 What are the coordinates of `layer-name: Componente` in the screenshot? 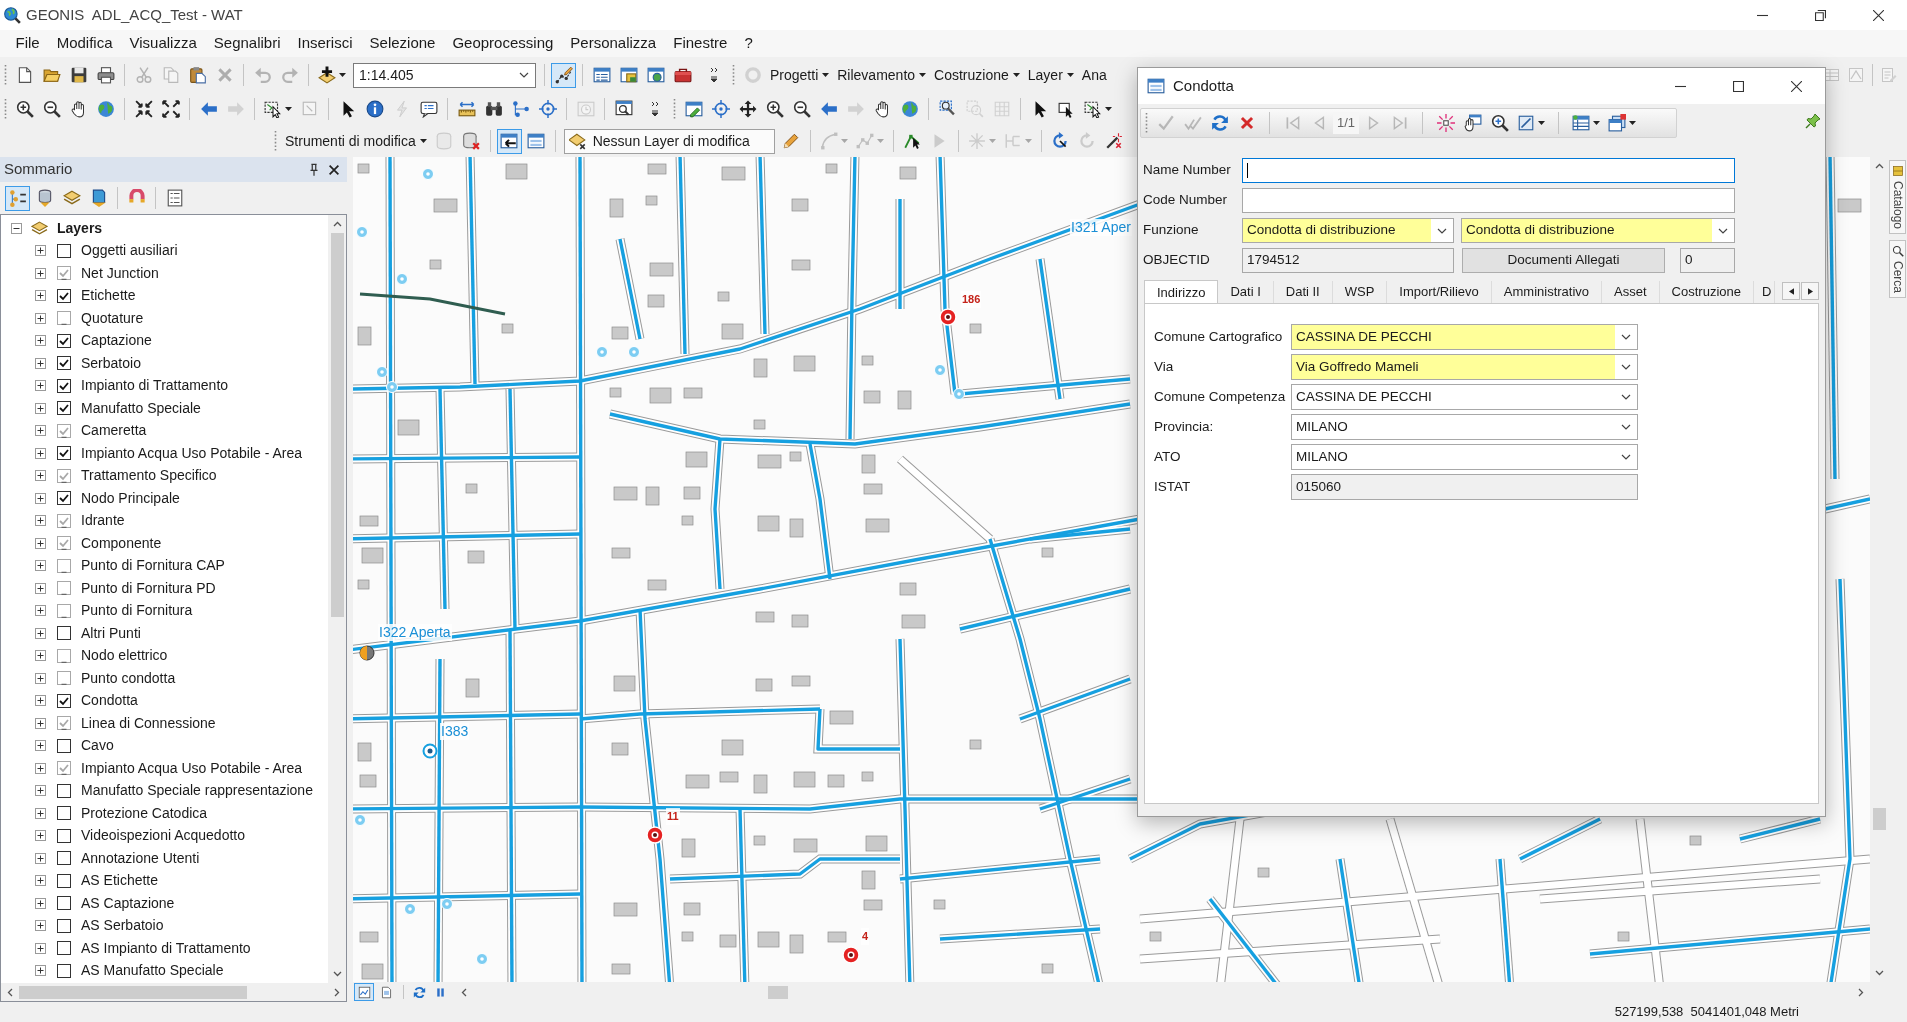 It's located at (121, 543).